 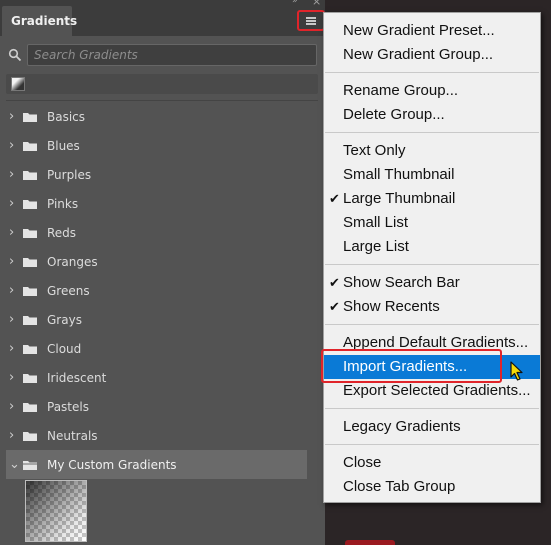 I want to click on recent-gradients-row, so click(x=162, y=84).